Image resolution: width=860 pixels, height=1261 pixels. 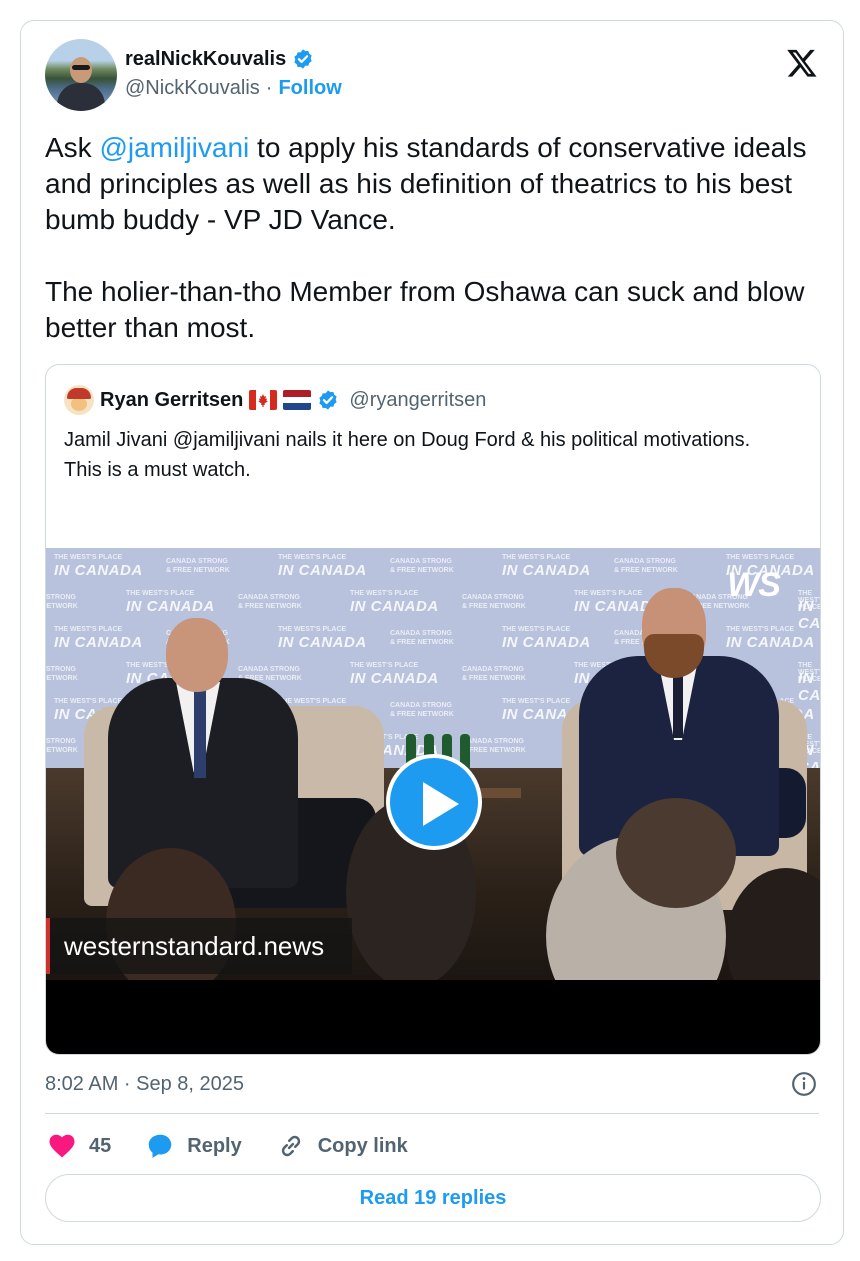 I want to click on canada-flag-icon, so click(x=263, y=400).